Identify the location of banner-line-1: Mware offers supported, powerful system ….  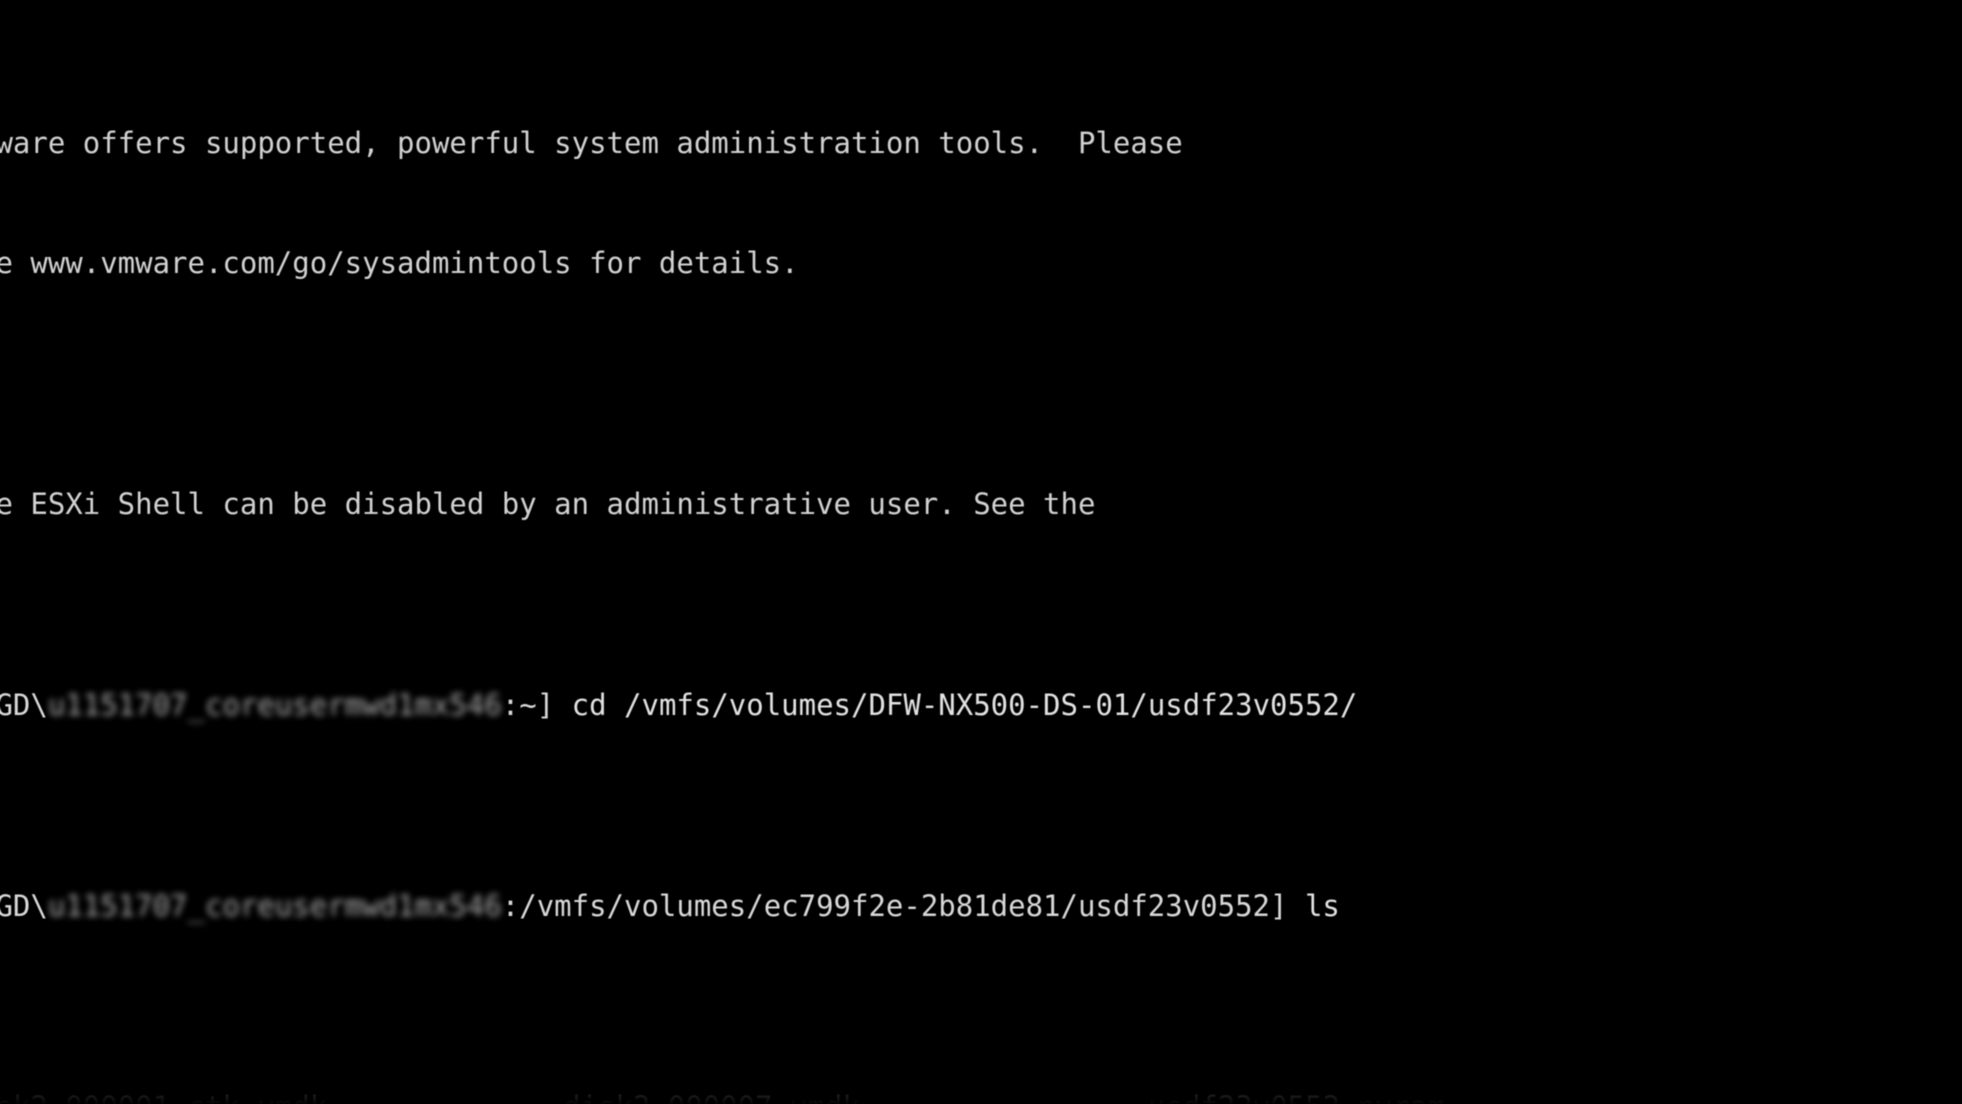
(591, 142).